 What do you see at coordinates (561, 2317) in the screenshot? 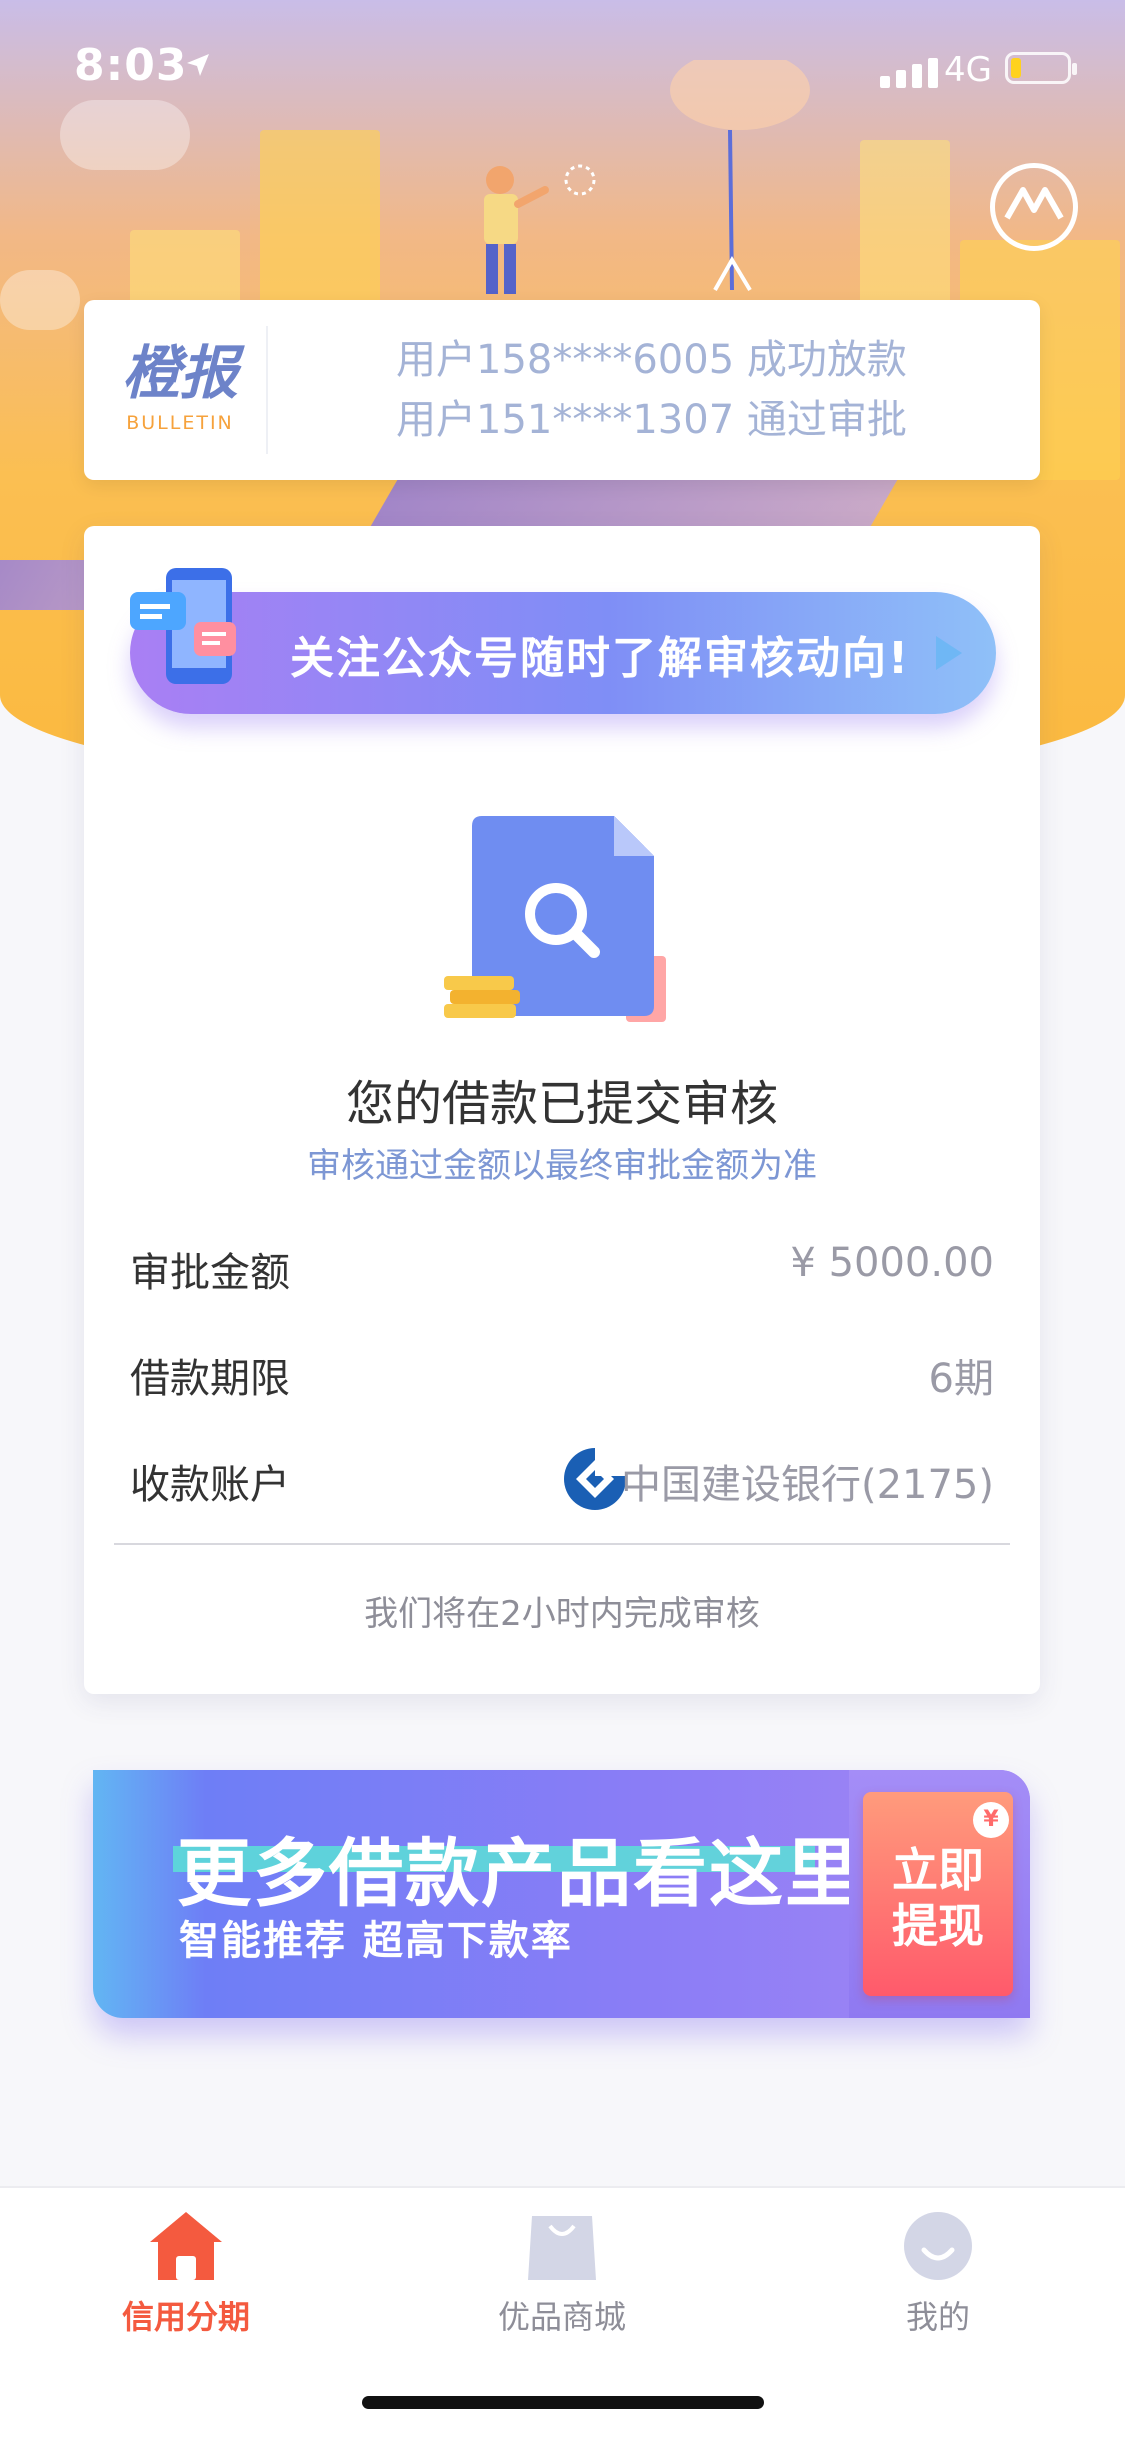
I see `tab-label: 优品商城` at bounding box center [561, 2317].